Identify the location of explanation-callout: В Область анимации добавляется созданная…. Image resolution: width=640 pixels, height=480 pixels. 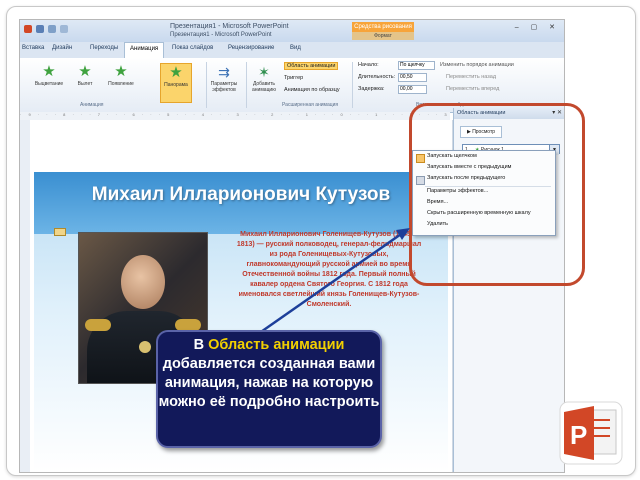
(269, 389).